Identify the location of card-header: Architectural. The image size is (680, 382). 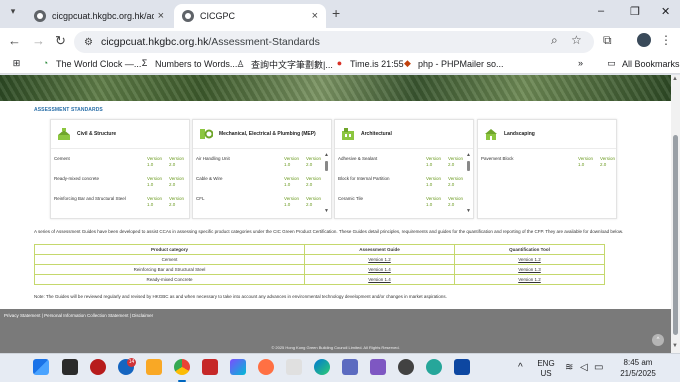
(404, 134).